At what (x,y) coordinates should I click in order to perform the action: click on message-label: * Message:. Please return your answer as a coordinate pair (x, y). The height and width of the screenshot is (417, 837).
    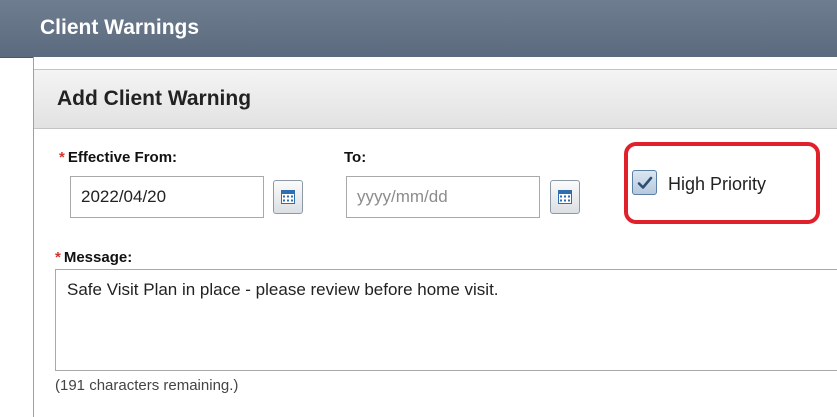
    Looking at the image, I should click on (93, 257).